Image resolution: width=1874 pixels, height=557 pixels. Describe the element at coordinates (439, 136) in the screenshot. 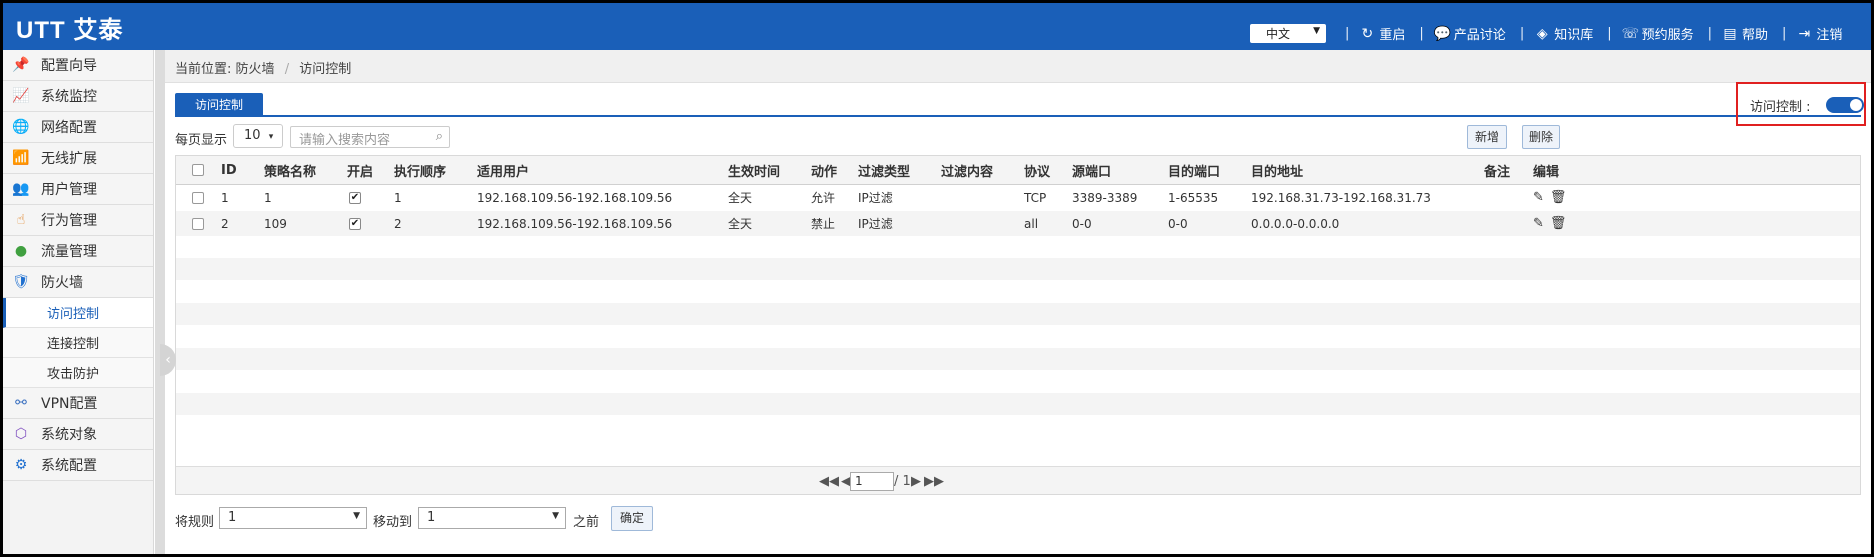

I see `search-icon: ⌕` at that location.